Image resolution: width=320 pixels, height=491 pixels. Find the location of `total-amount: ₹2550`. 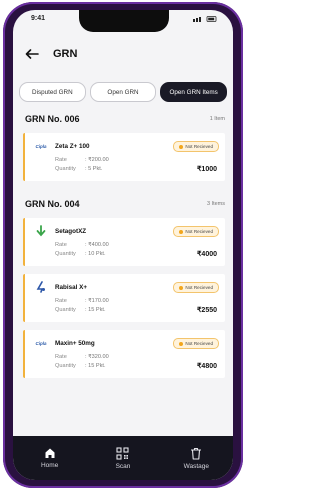

total-amount: ₹2550 is located at coordinates (206, 310).